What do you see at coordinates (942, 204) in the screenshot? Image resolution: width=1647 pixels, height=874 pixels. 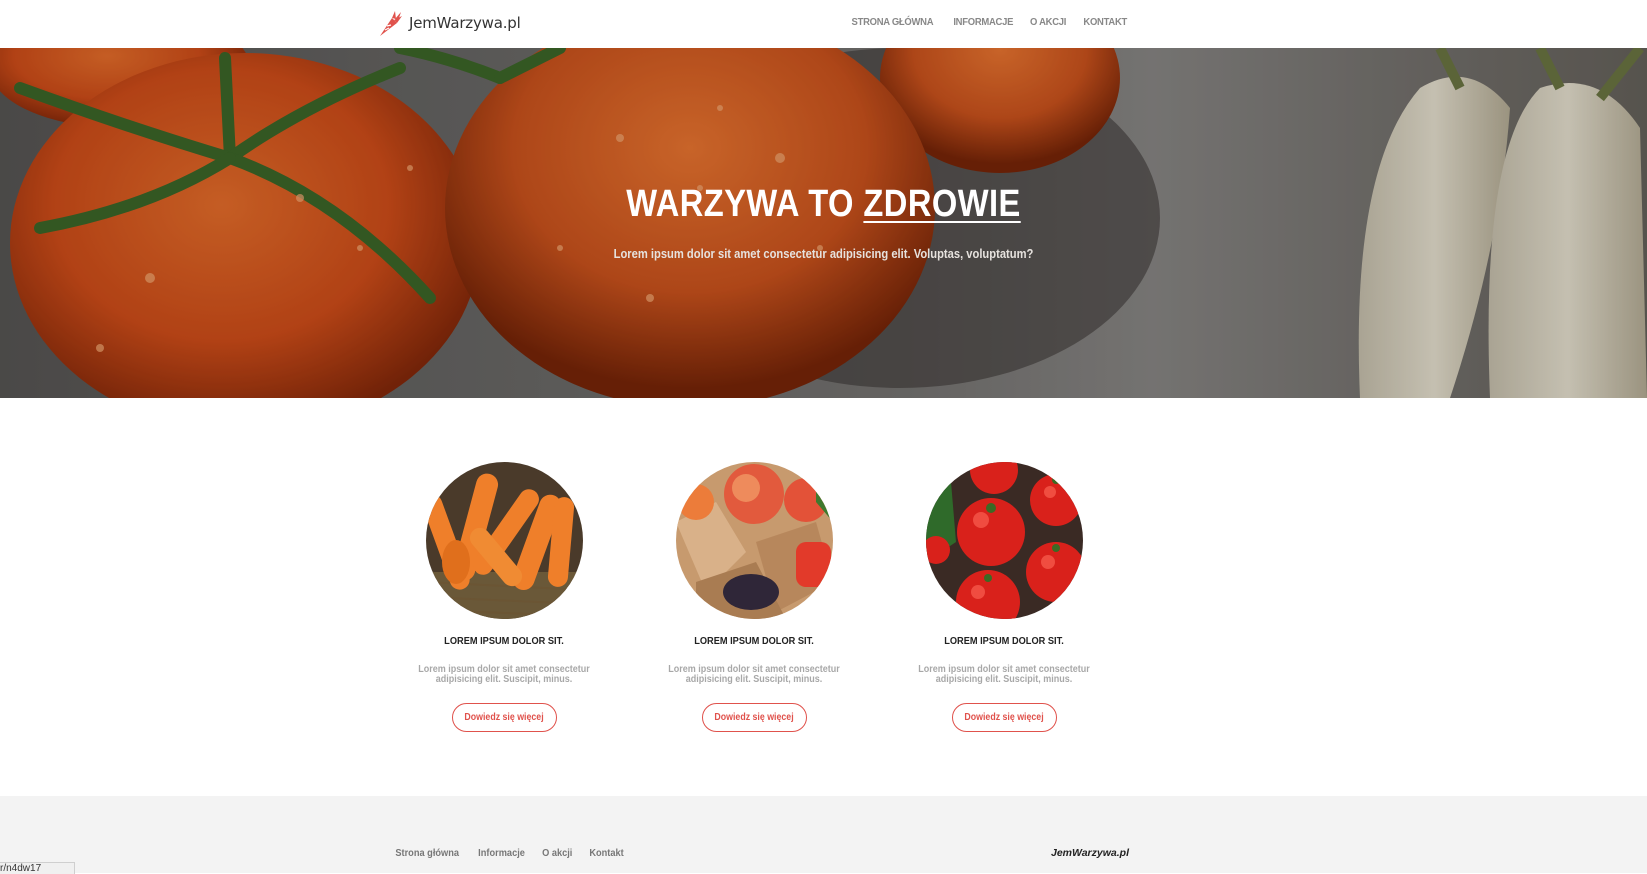 I see `hero-title-highlight: ZDROWIE` at bounding box center [942, 204].